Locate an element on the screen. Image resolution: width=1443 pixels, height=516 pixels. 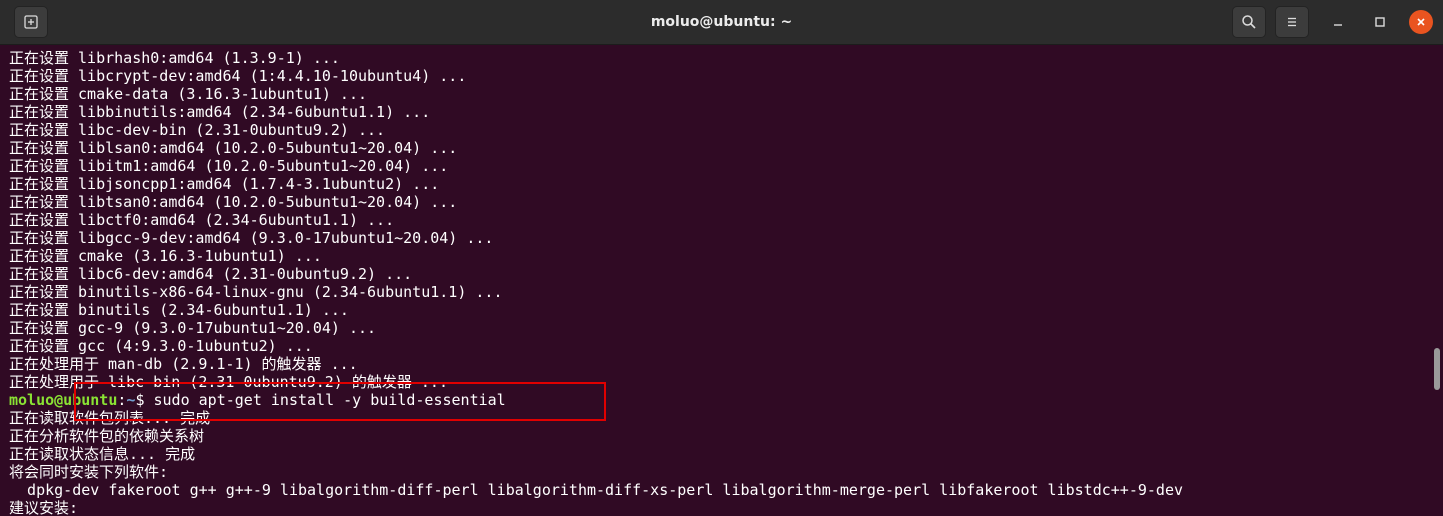
minimize-button is located at coordinates (1338, 22).